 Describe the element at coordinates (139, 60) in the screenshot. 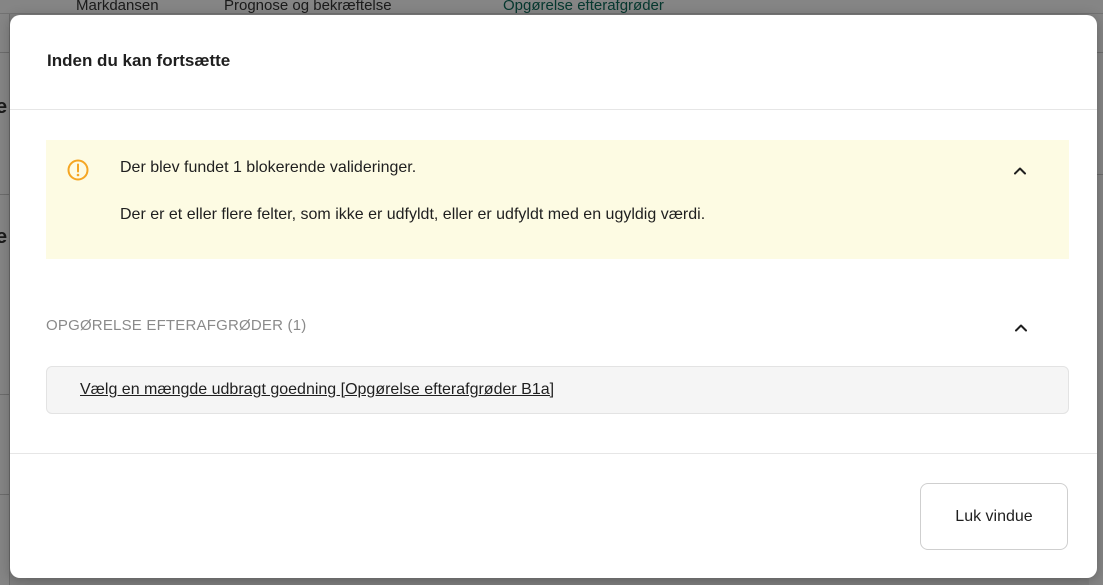

I see `dialog-title: Inden du kan fortsætte` at that location.